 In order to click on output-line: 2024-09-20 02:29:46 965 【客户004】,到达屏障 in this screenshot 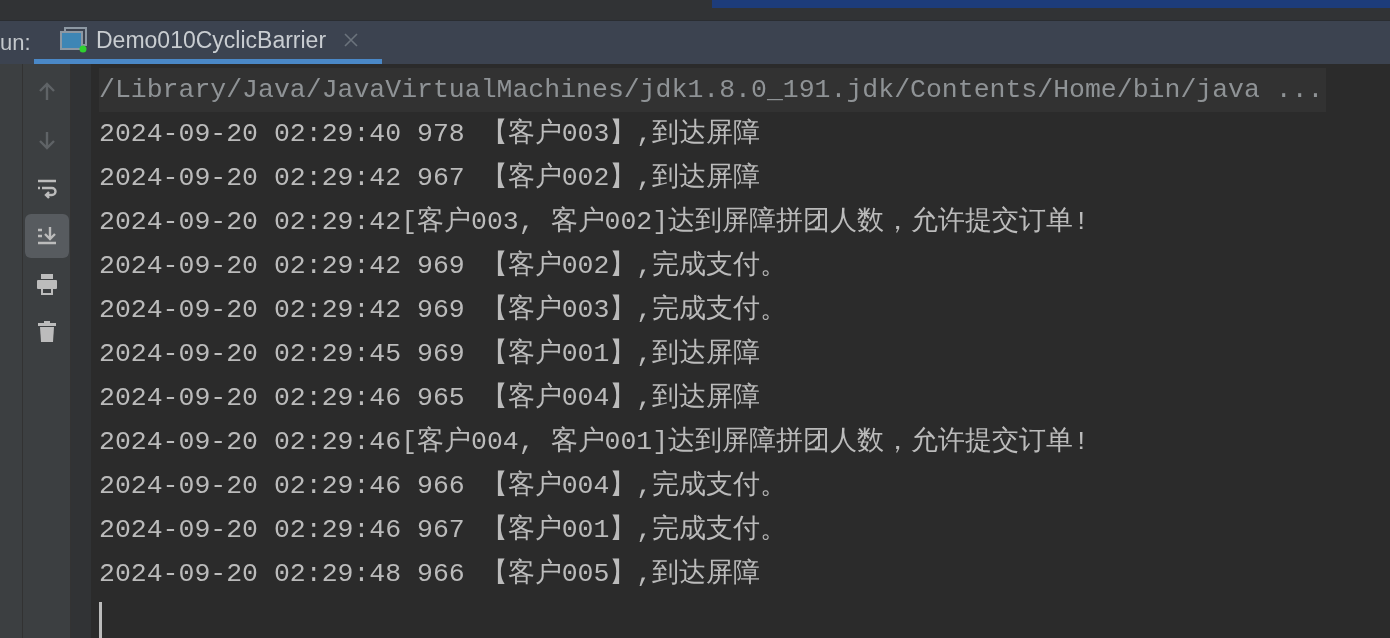, I will do `click(430, 398)`.